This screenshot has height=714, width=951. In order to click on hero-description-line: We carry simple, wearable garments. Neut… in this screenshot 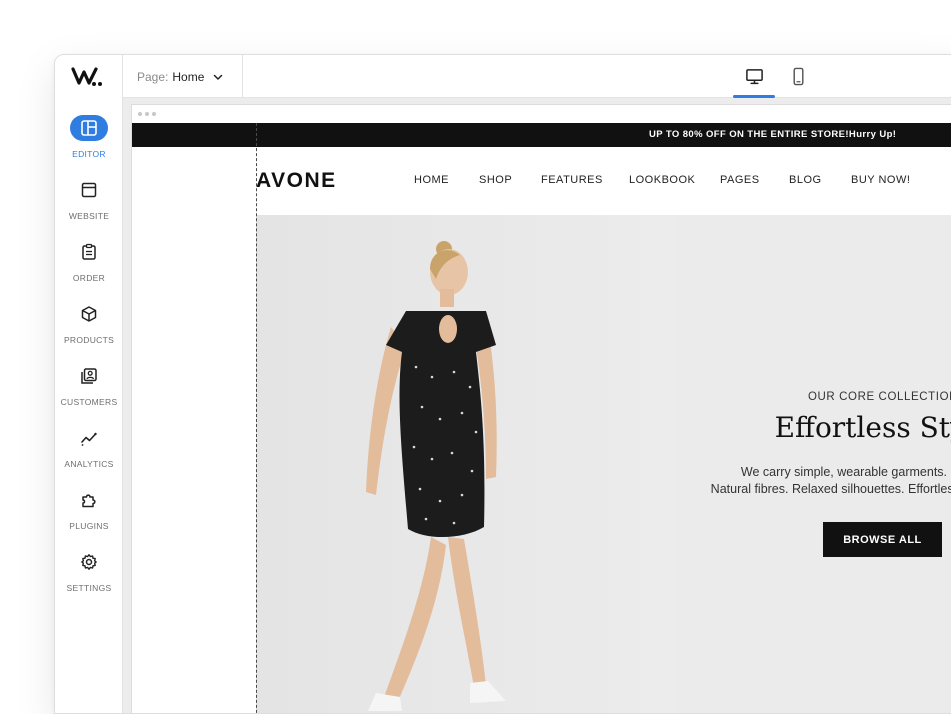, I will do `click(845, 472)`.